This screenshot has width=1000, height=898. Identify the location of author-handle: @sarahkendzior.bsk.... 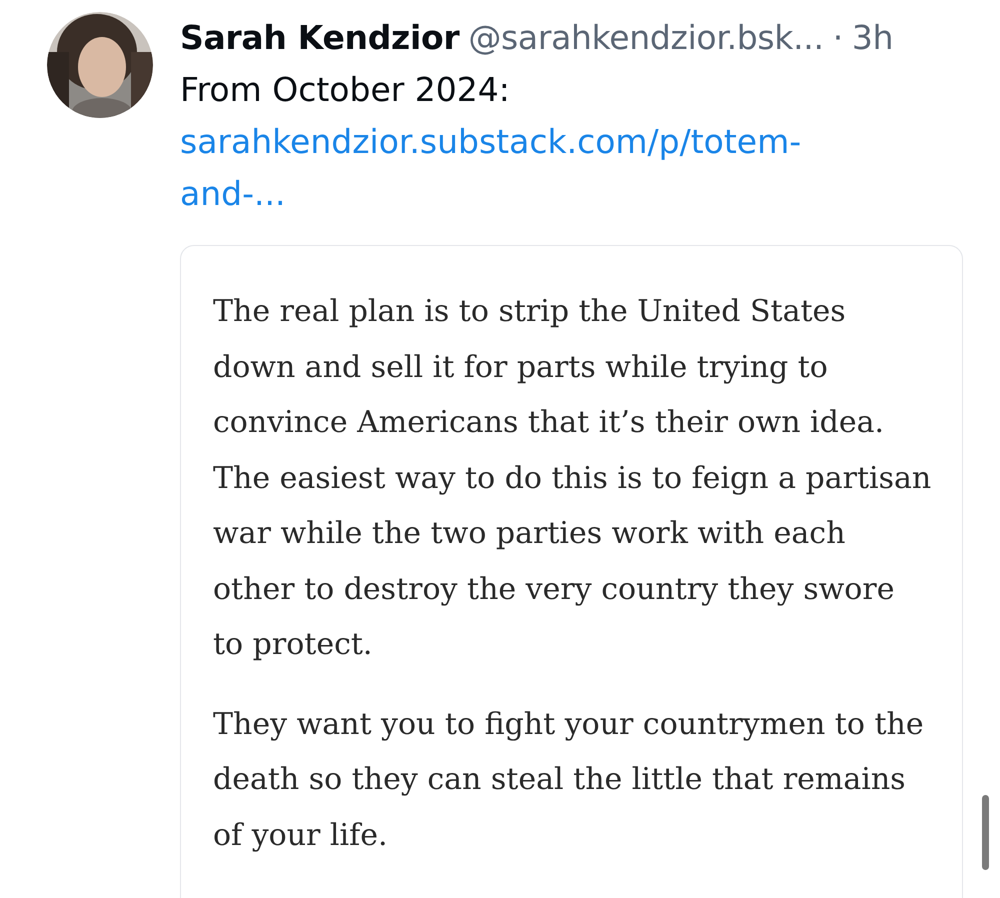
(646, 38).